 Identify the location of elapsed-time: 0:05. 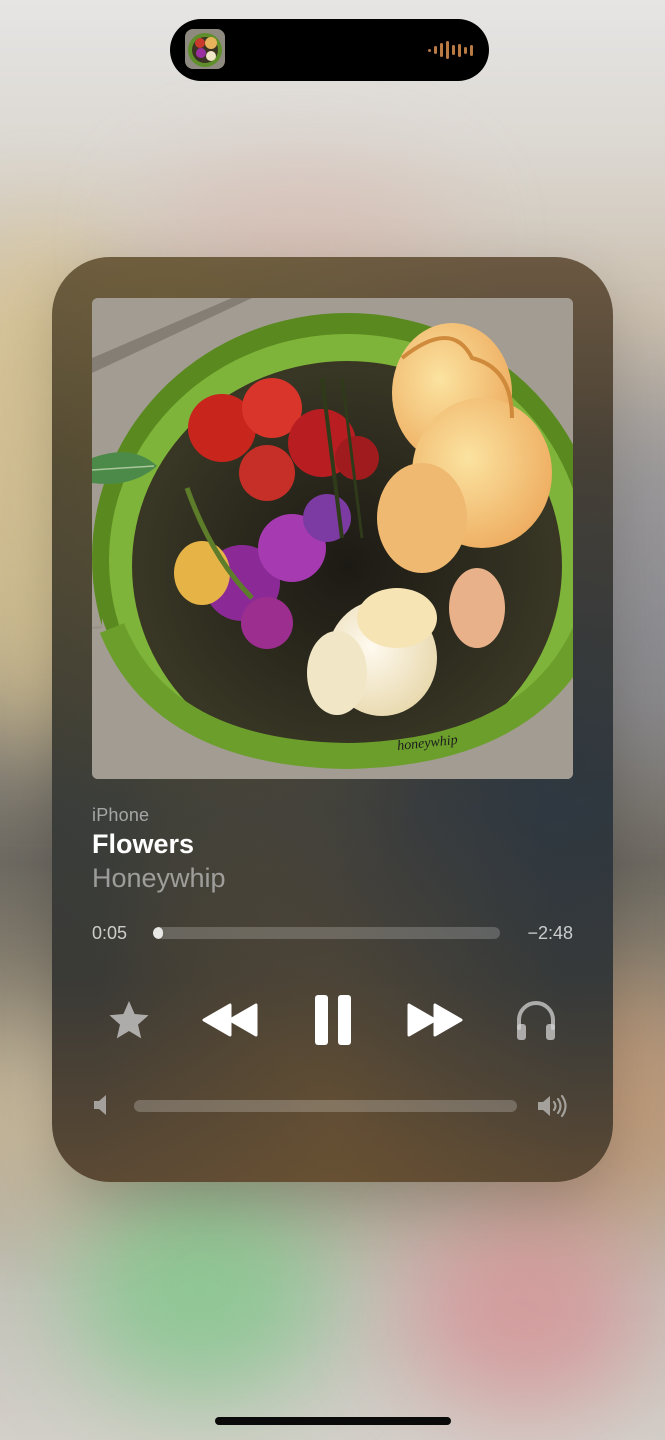
(110, 933).